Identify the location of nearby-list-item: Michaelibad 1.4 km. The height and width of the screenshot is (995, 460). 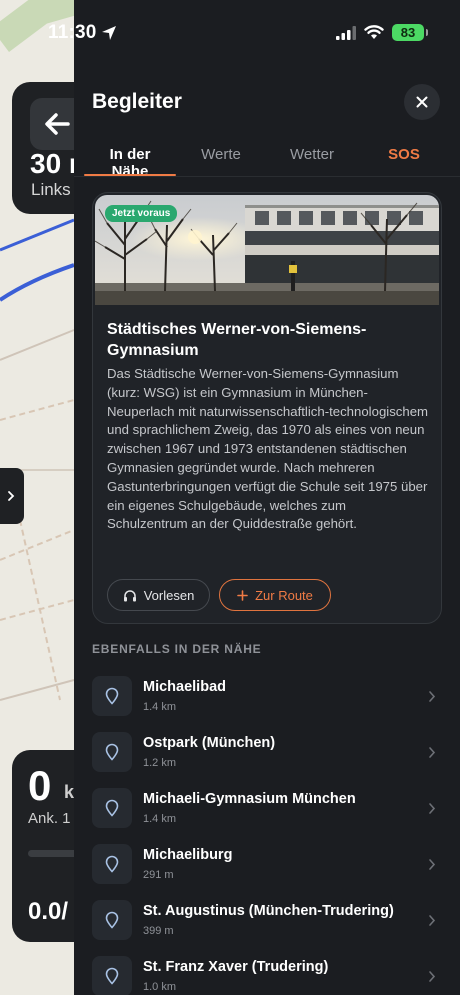
(267, 704).